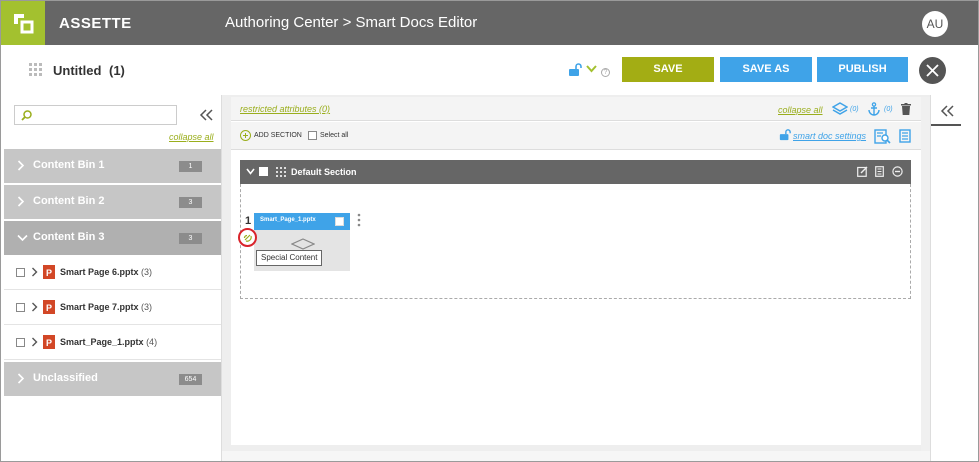 Image resolution: width=979 pixels, height=462 pixels. Describe the element at coordinates (947, 111) in the screenshot. I see `expand-panel-icon` at that location.